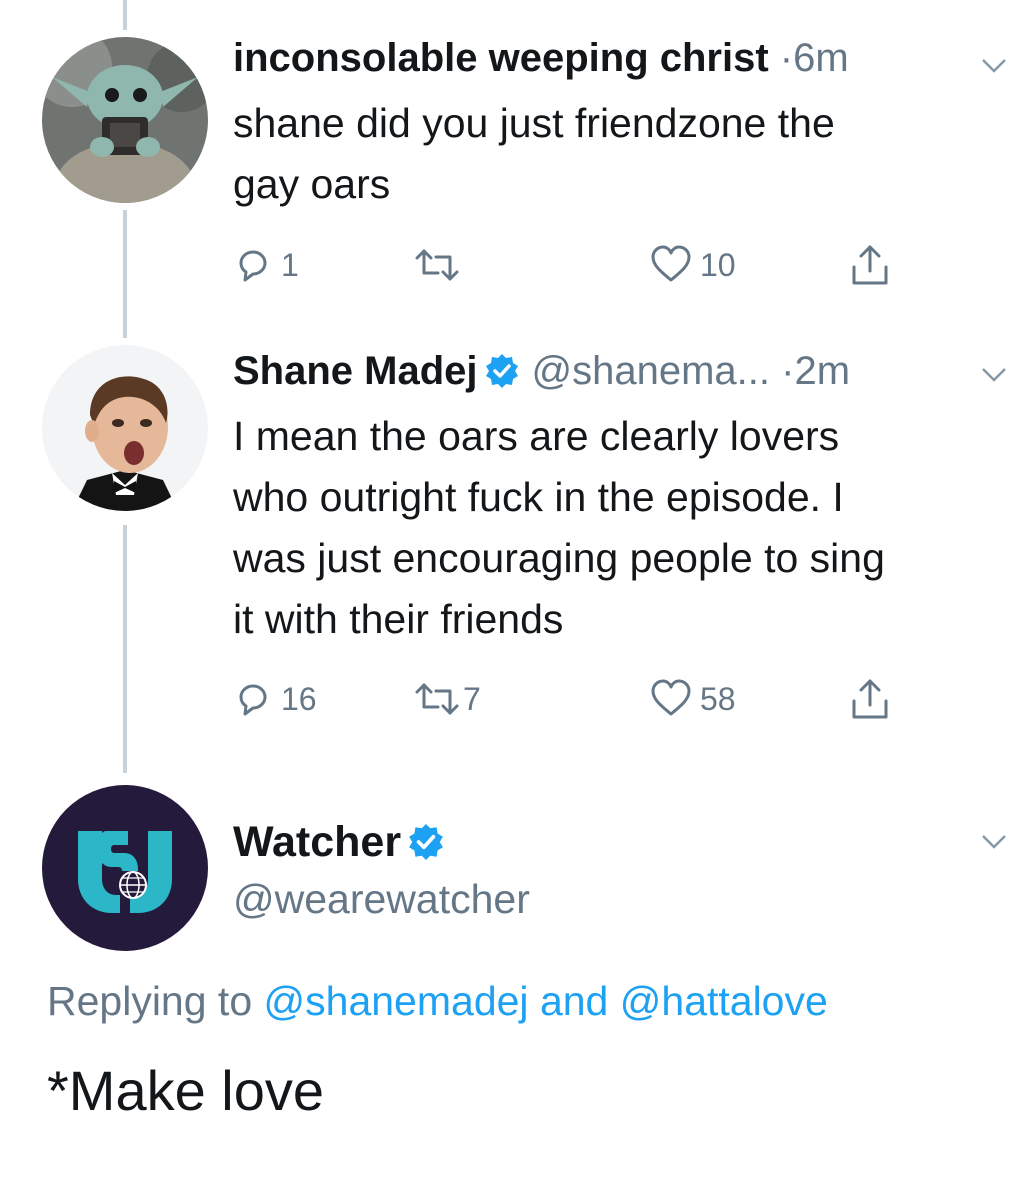 Image resolution: width=1014 pixels, height=1200 pixels. I want to click on replying-to-line: Replying to @shanemadej and @hattalove, so click(437, 1001).